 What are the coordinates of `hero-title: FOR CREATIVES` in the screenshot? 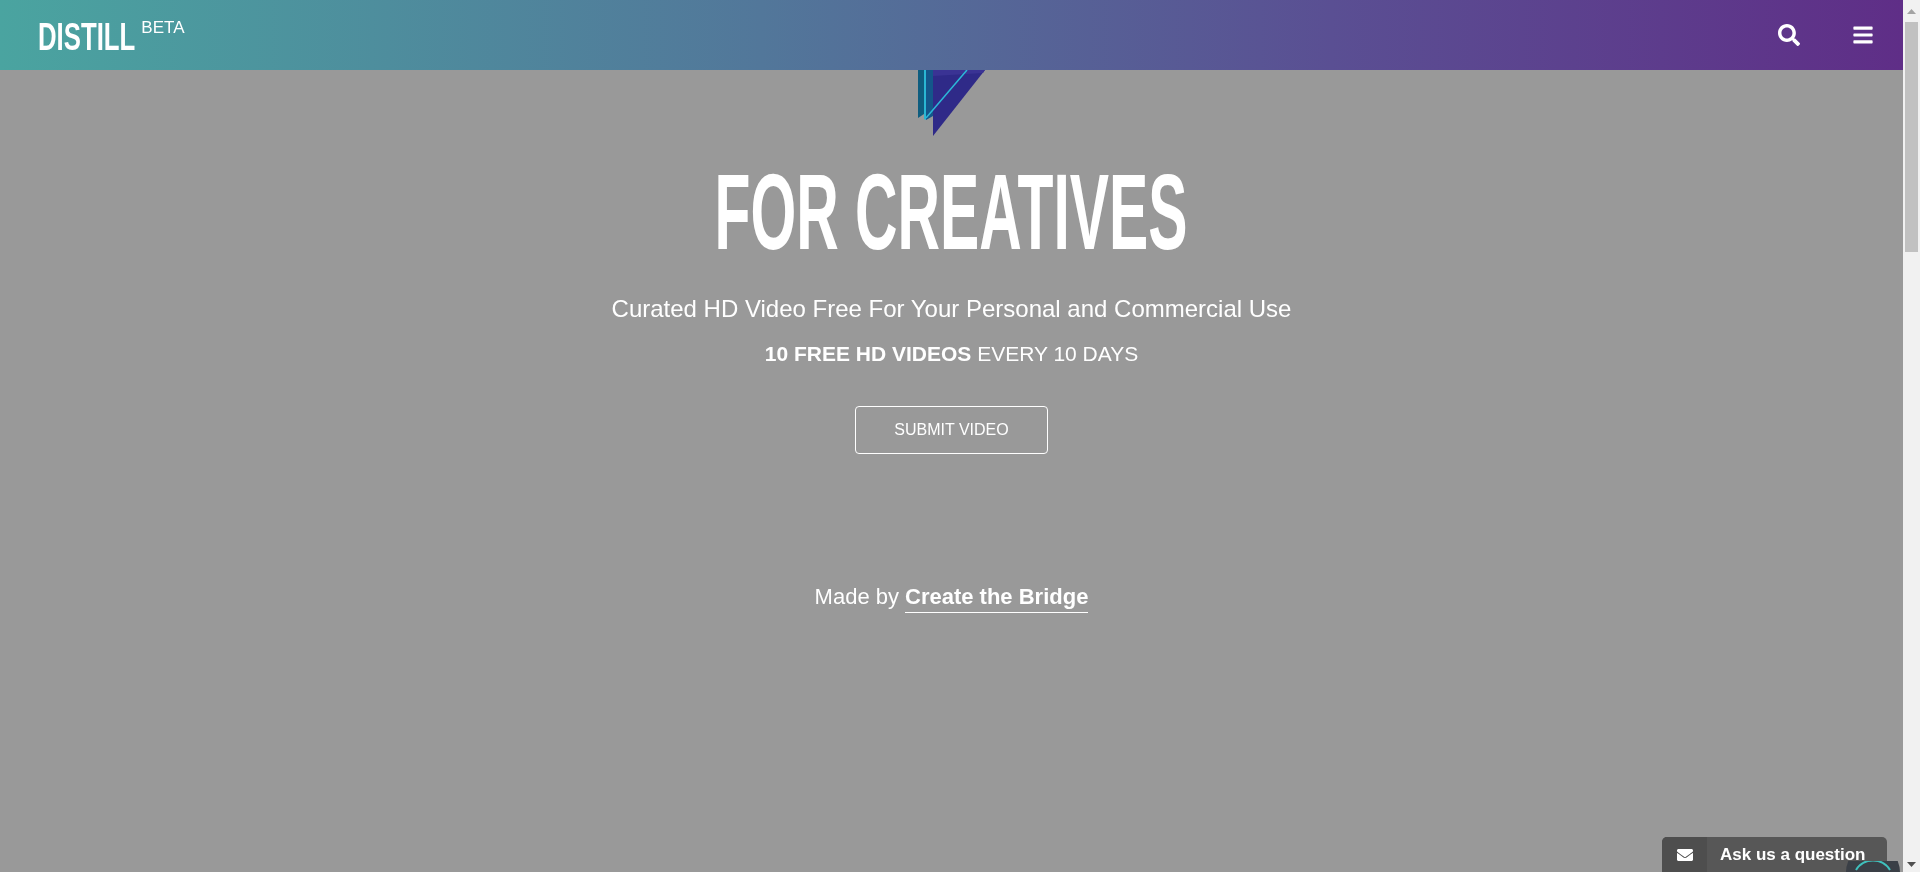 It's located at (951, 212).